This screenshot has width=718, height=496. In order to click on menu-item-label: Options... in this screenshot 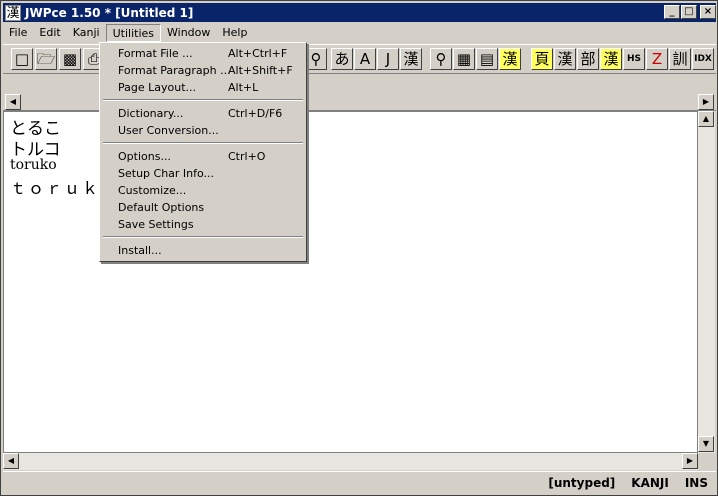, I will do `click(144, 156)`.